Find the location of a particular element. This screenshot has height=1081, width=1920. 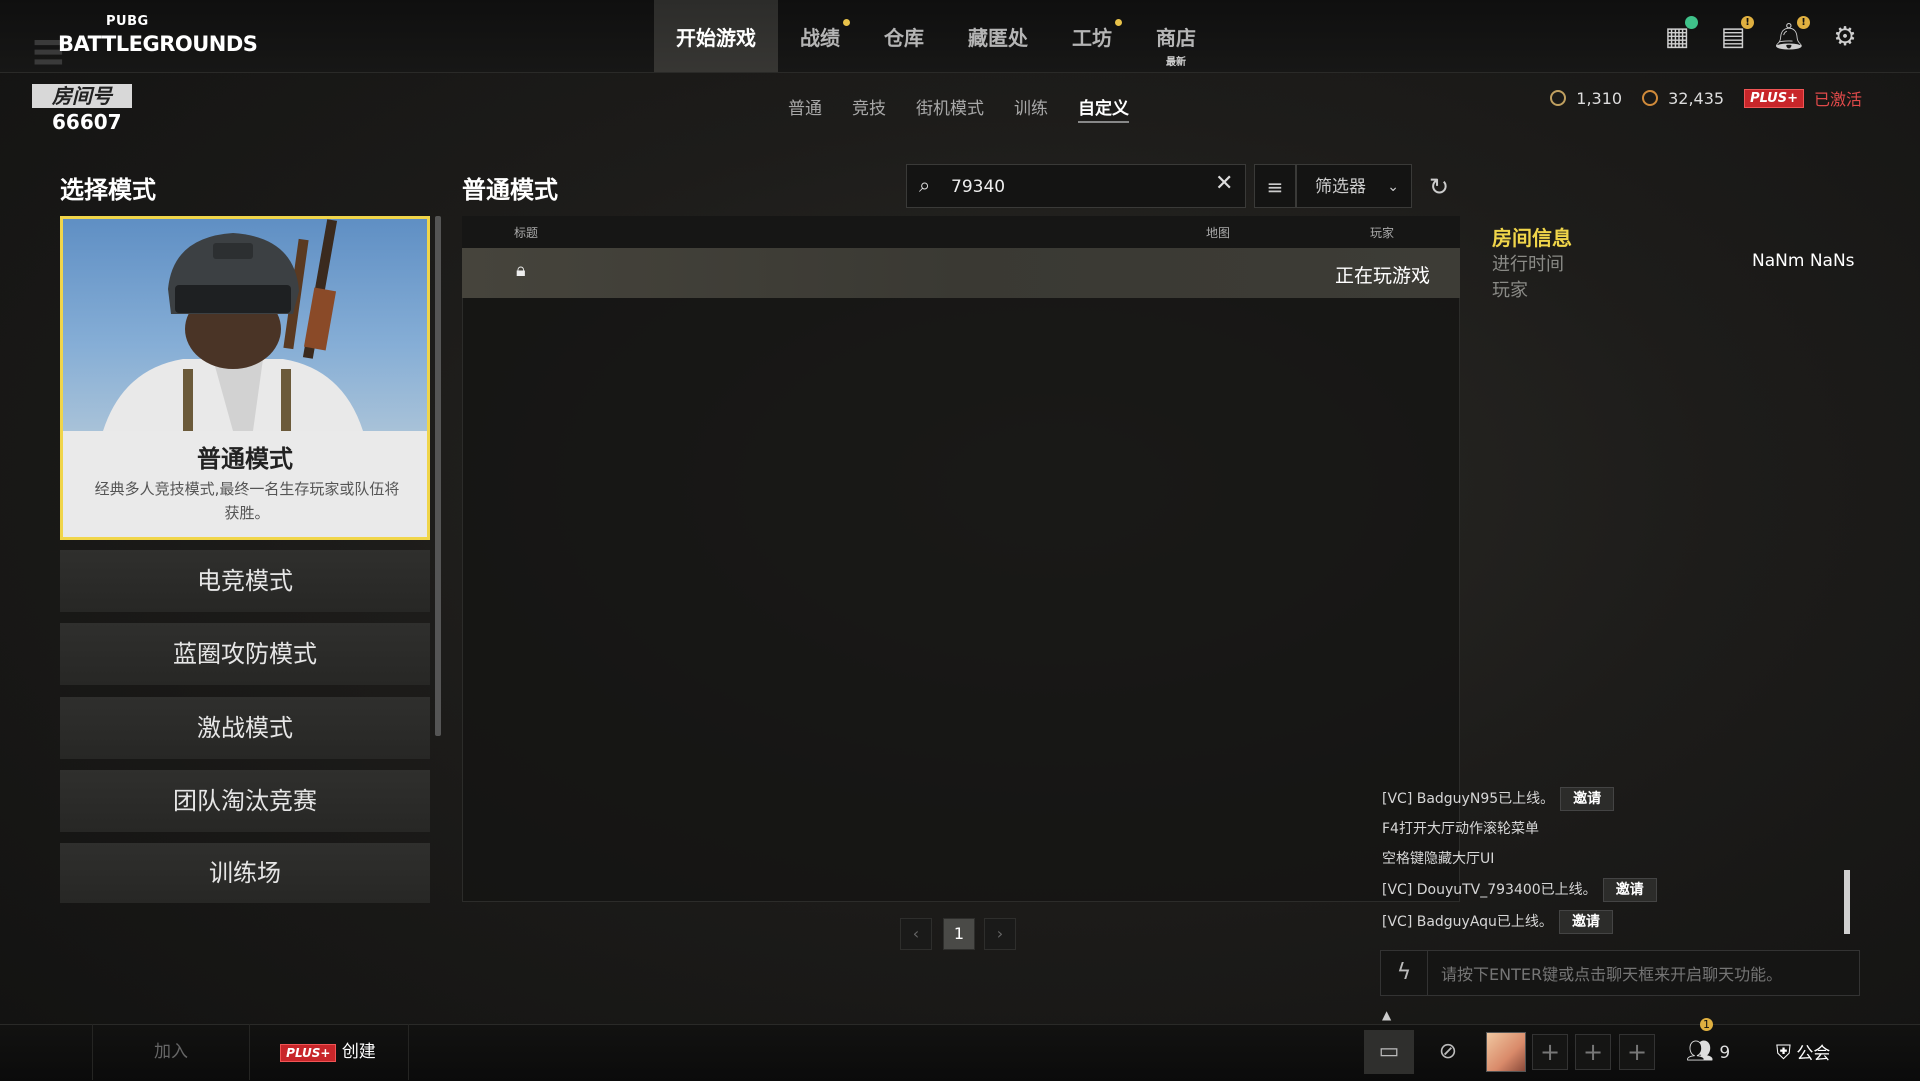

chest-indicator is located at coordinates (1691, 22).